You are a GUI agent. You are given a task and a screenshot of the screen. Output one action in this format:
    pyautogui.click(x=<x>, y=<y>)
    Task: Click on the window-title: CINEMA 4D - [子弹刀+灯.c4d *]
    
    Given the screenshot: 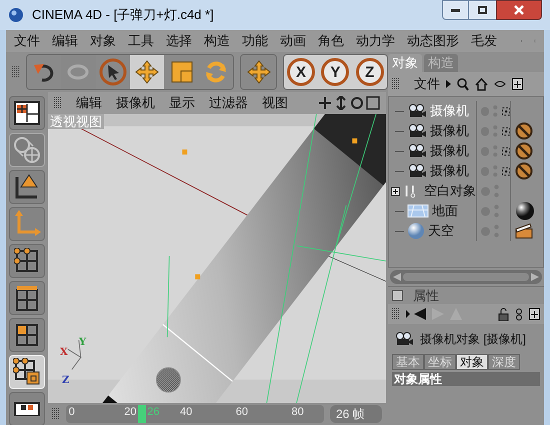 What is the action you would take?
    pyautogui.click(x=123, y=15)
    